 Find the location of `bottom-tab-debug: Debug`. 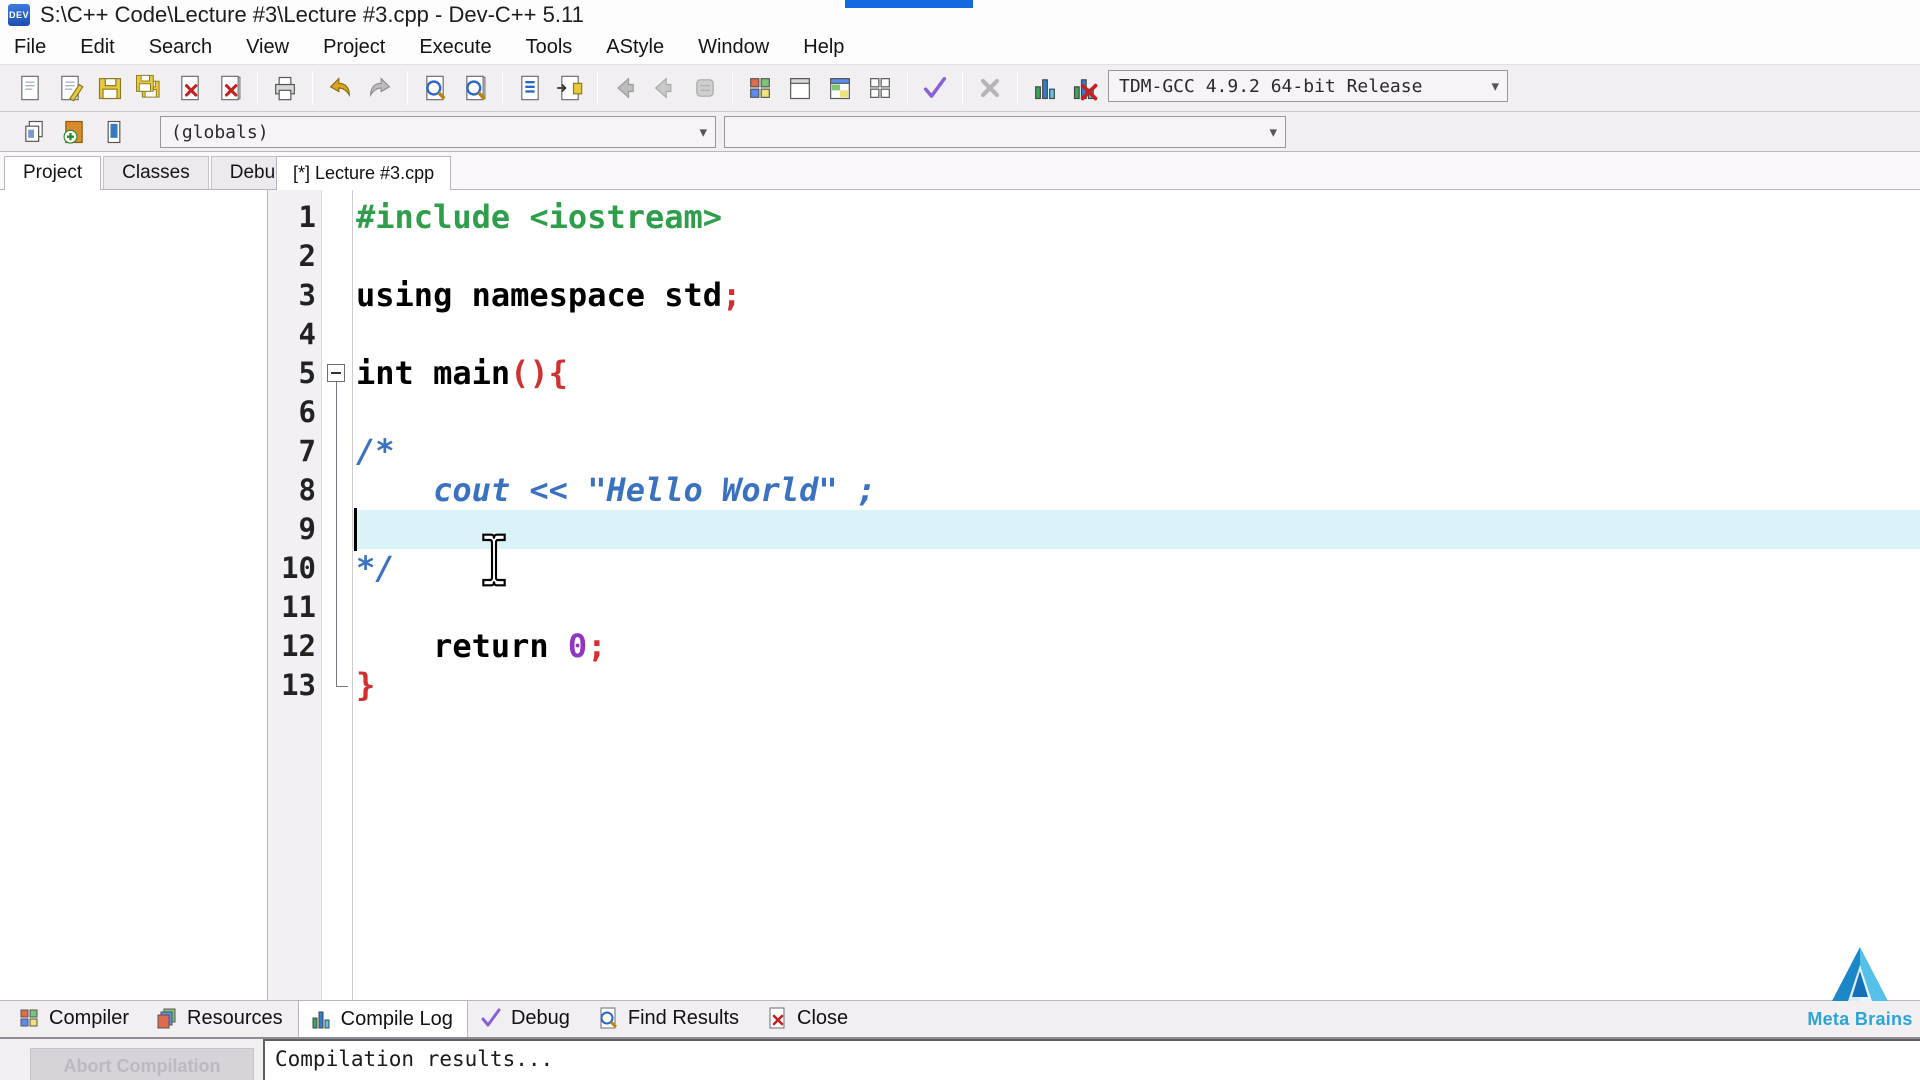

bottom-tab-debug: Debug is located at coordinates (526, 1018).